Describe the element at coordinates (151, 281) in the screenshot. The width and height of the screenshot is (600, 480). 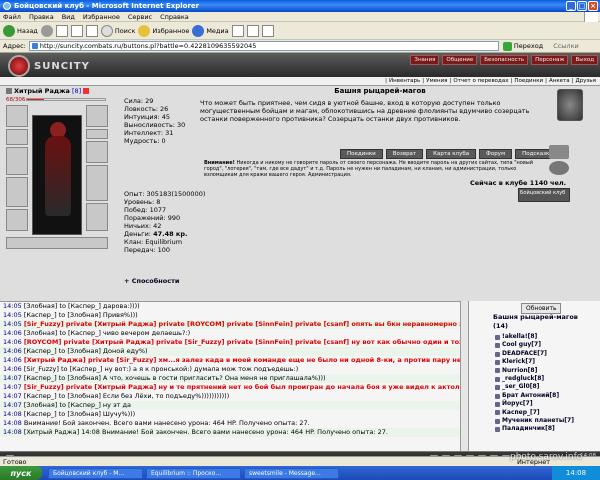
I see `abilities-link: + Способности` at that location.